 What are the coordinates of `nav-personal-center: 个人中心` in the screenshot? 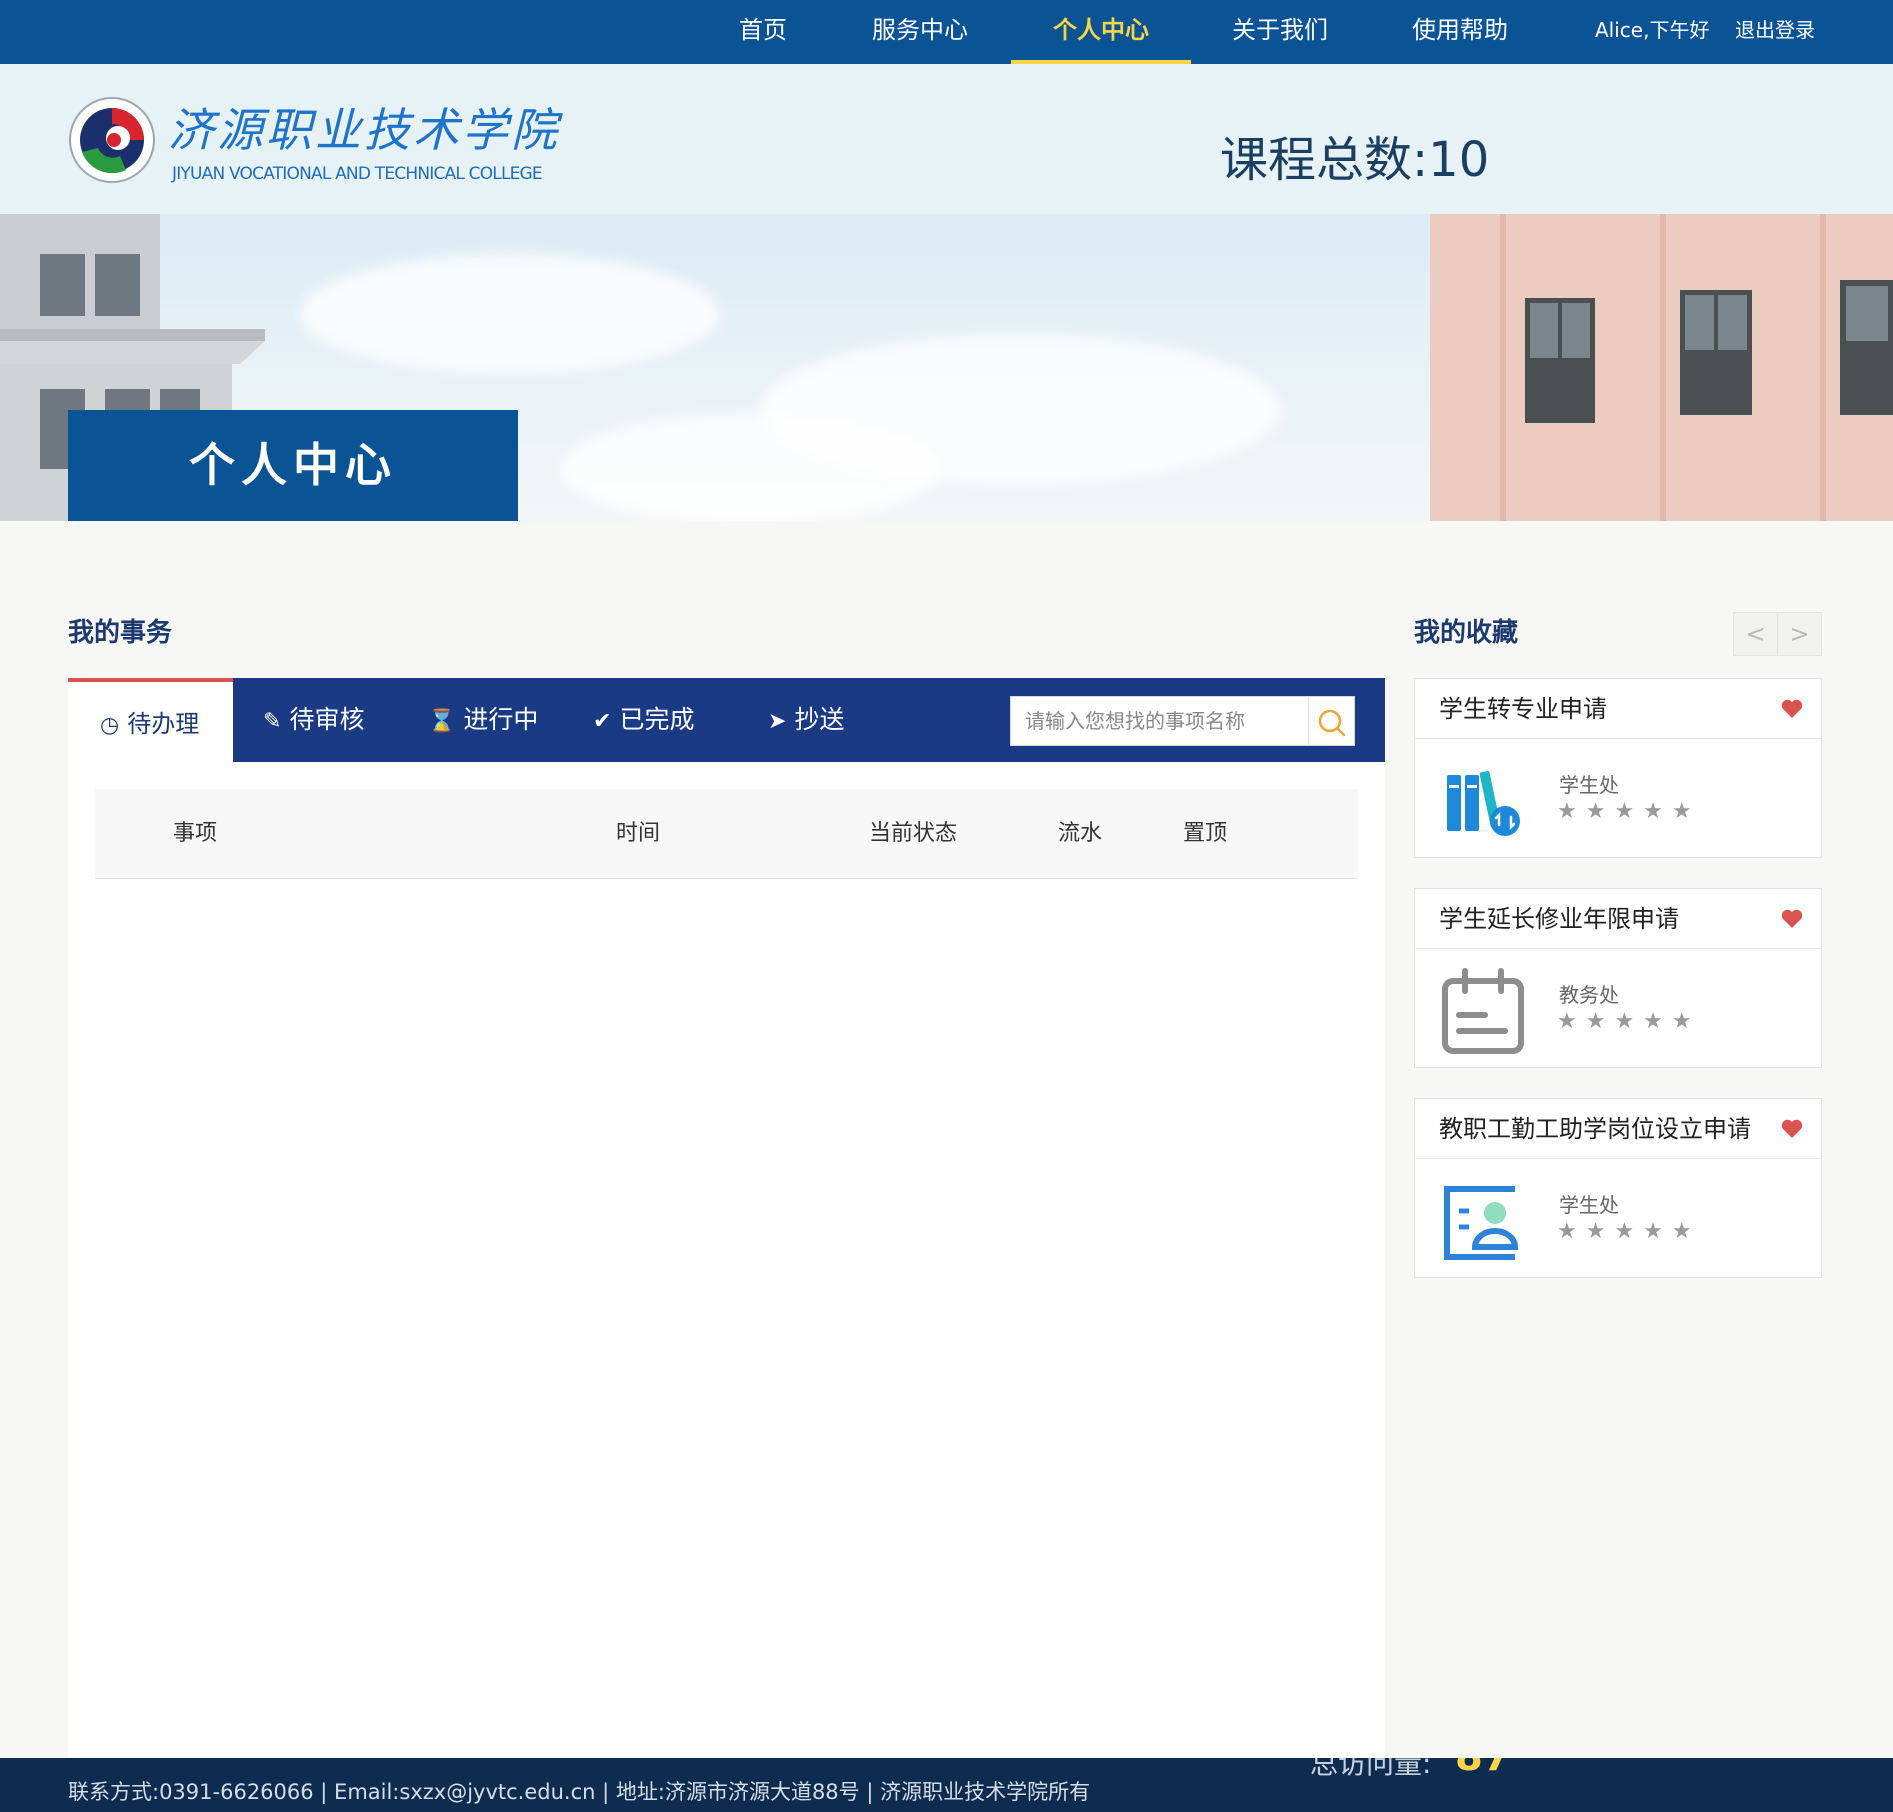 It's located at (1101, 32).